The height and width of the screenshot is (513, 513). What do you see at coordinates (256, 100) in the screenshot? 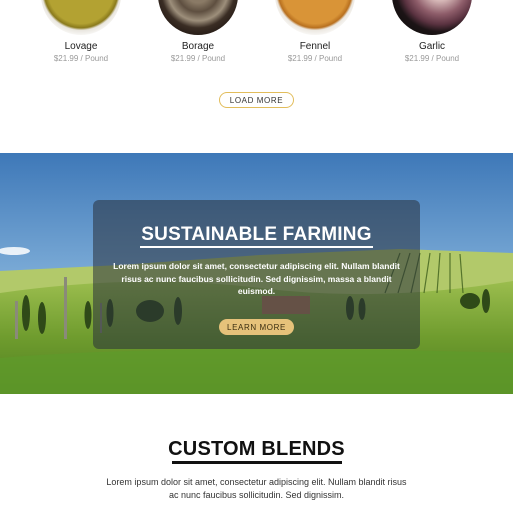
I see `load-more-button: LOAD MORE` at bounding box center [256, 100].